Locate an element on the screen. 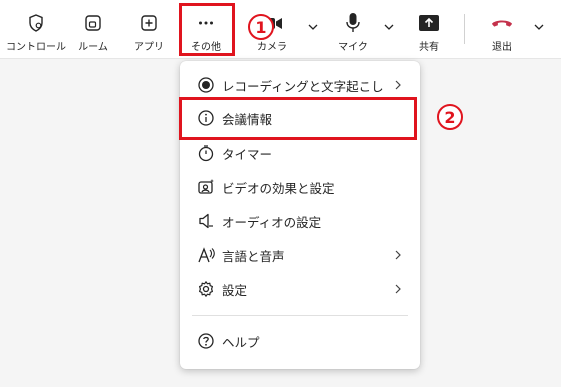 The image size is (561, 387). menu-item-language-speech: 言語と音声 is located at coordinates (300, 255).